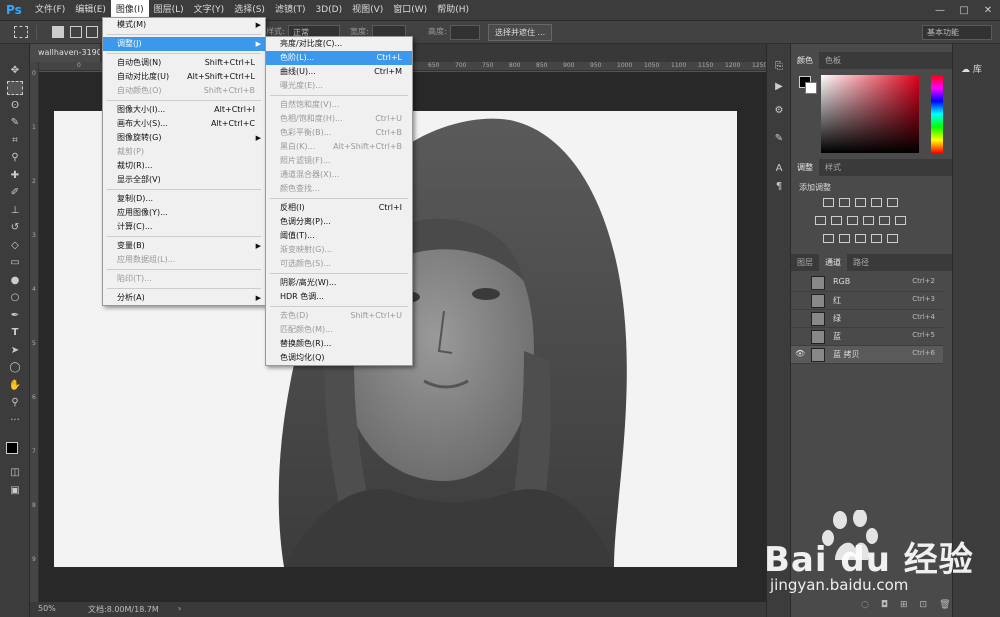 The height and width of the screenshot is (617, 1000). What do you see at coordinates (15, 176) in the screenshot?
I see `healing-brush-tool-icon: ✚` at bounding box center [15, 176].